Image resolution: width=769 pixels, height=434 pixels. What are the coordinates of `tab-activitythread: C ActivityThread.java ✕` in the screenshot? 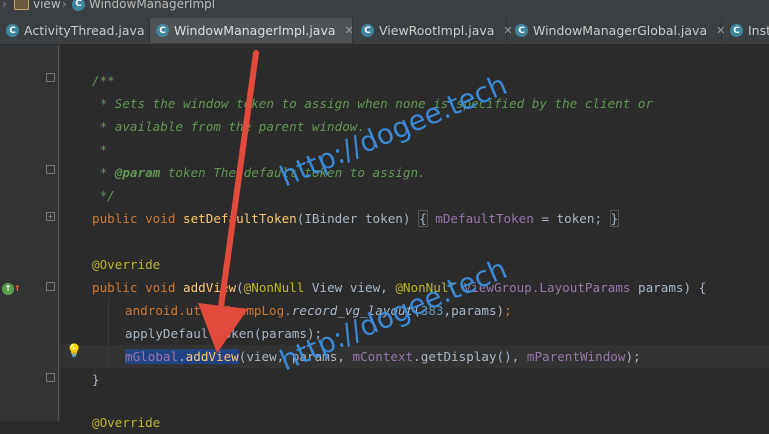 It's located at (81, 30).